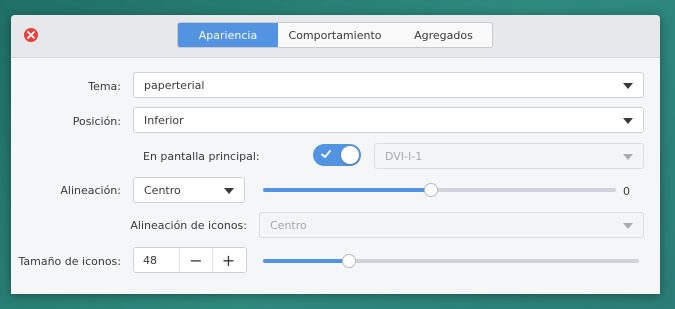  I want to click on icon-size-input: 48, so click(157, 260).